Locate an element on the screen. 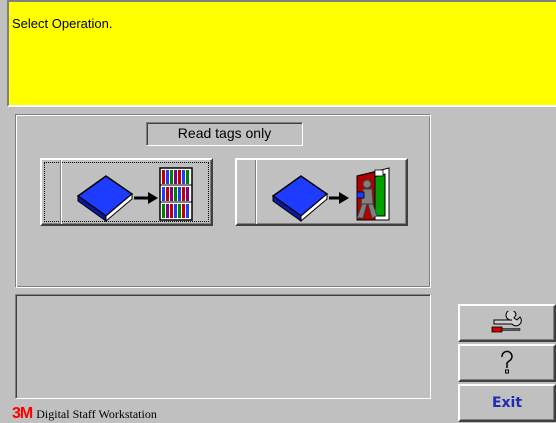 Image resolution: width=556 pixels, height=423 pixels. prompt-text: Select Operation. is located at coordinates (62, 23).